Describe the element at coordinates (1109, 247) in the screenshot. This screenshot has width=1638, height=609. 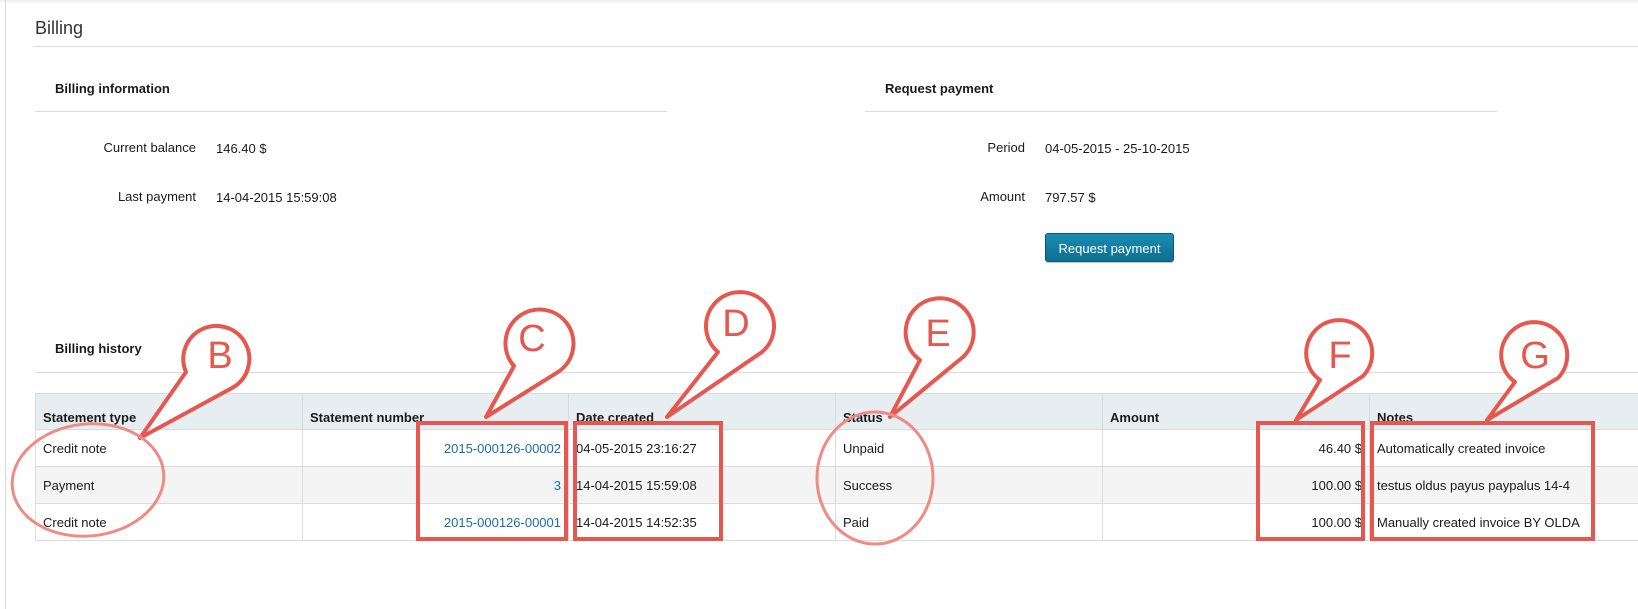
I see `request-payment-button: Request payment` at that location.